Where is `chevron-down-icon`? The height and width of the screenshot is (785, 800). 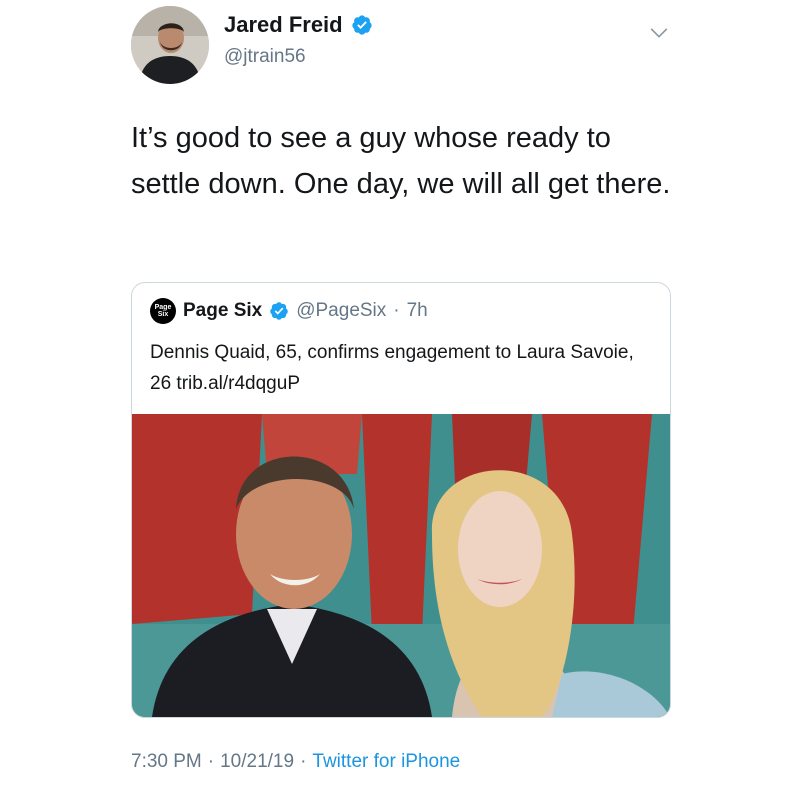
chevron-down-icon is located at coordinates (659, 33).